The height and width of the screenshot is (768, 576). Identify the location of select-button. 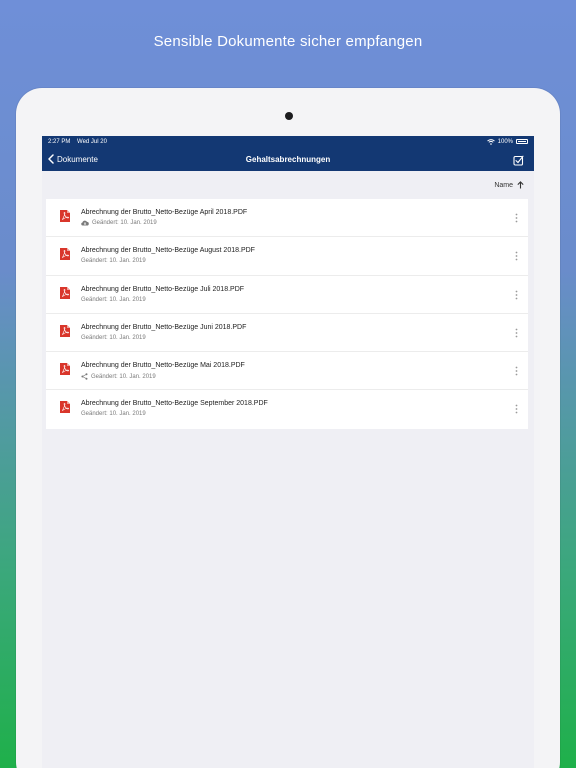
(518, 162).